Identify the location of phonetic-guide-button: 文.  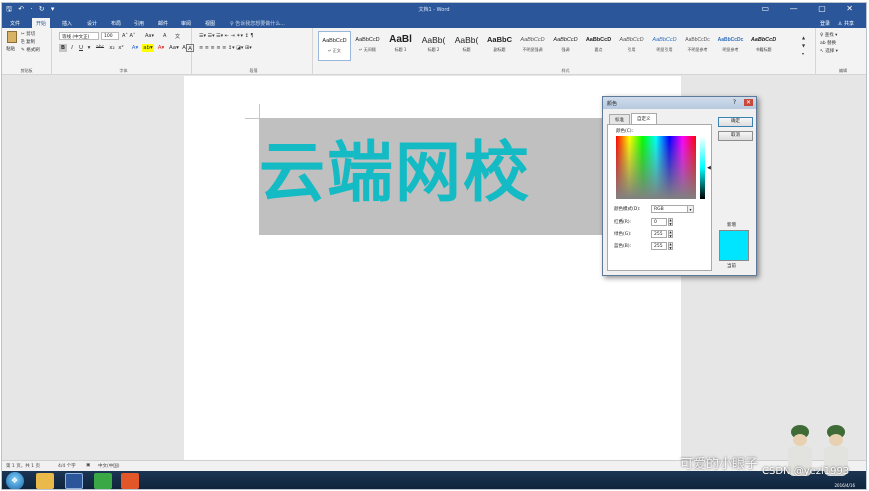
(177, 36).